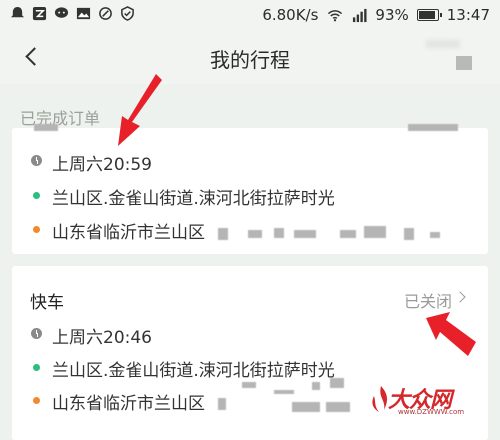 Image resolution: width=500 pixels, height=440 pixels. Describe the element at coordinates (460, 297) in the screenshot. I see `chevron-right-icon` at that location.